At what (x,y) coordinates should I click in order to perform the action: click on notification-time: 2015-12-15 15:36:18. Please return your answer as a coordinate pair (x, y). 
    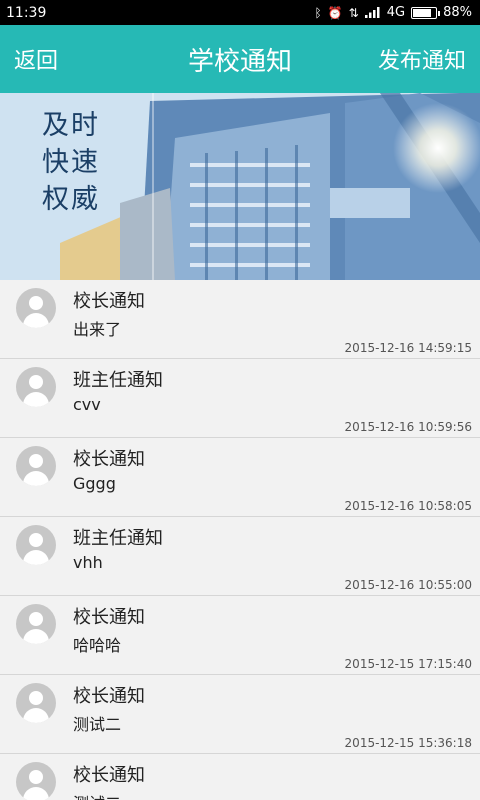
    Looking at the image, I should click on (408, 743).